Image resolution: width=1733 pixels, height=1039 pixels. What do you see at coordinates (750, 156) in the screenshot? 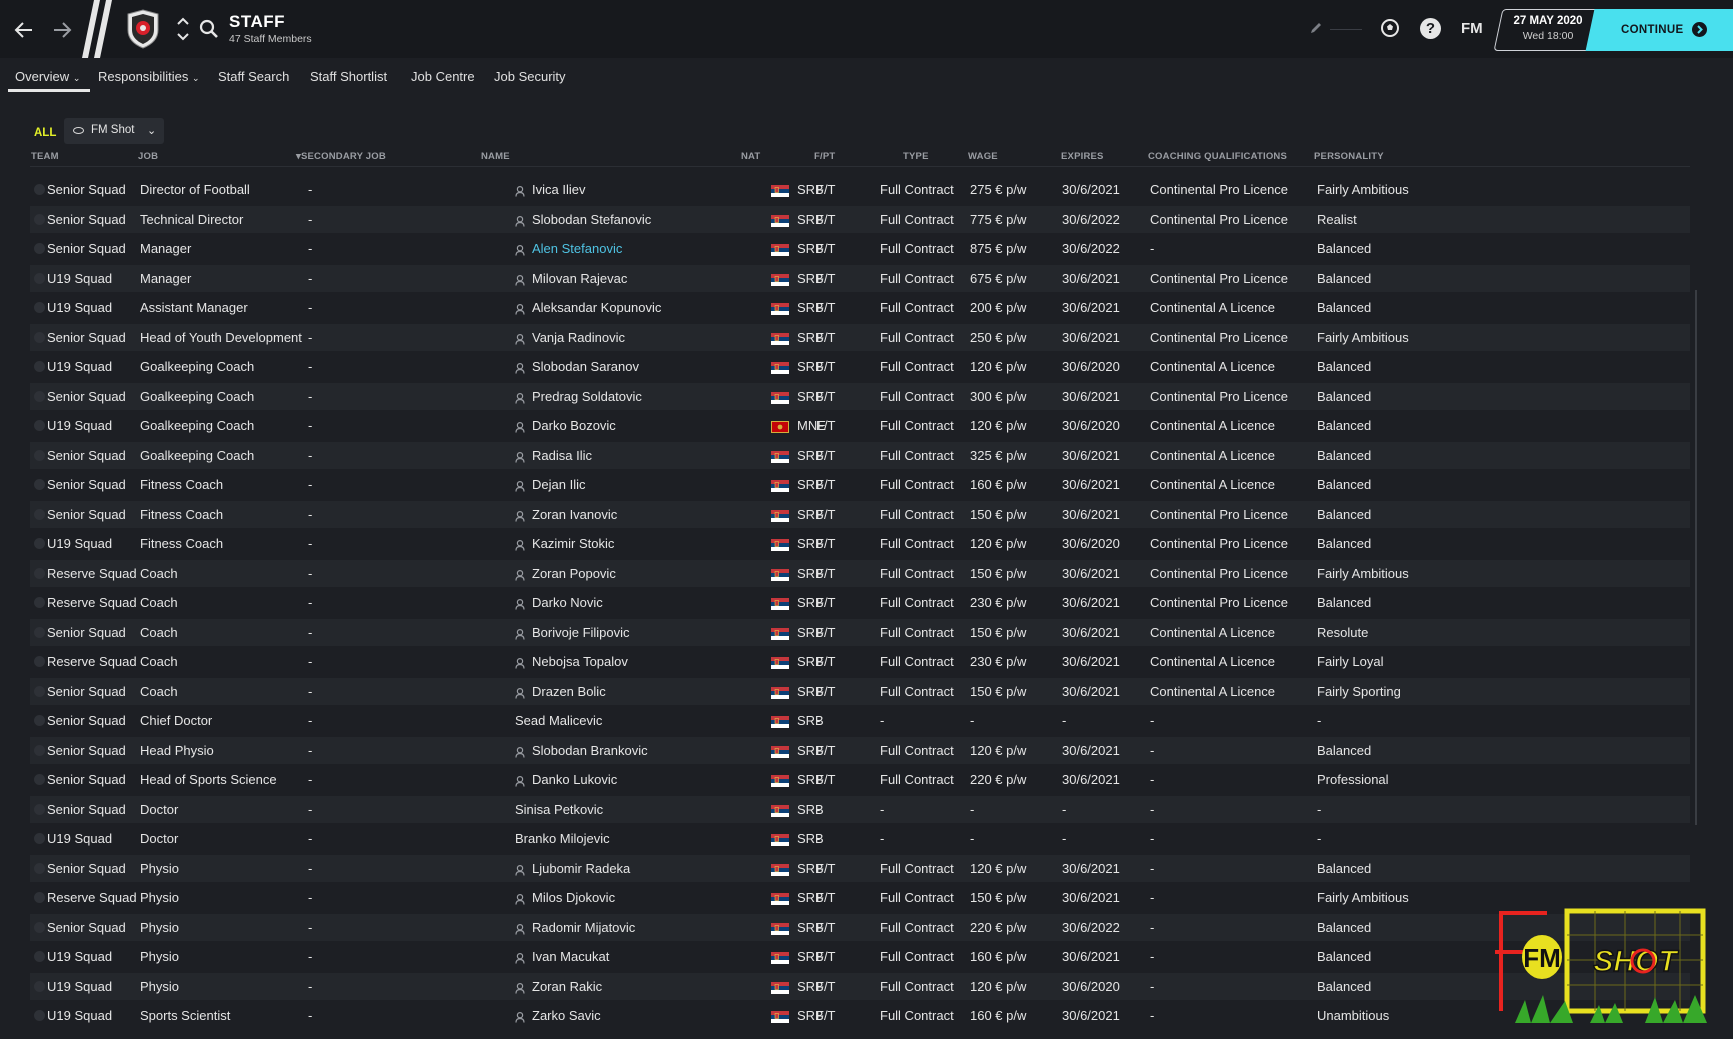
I see `column-header-nat: NAT` at bounding box center [750, 156].